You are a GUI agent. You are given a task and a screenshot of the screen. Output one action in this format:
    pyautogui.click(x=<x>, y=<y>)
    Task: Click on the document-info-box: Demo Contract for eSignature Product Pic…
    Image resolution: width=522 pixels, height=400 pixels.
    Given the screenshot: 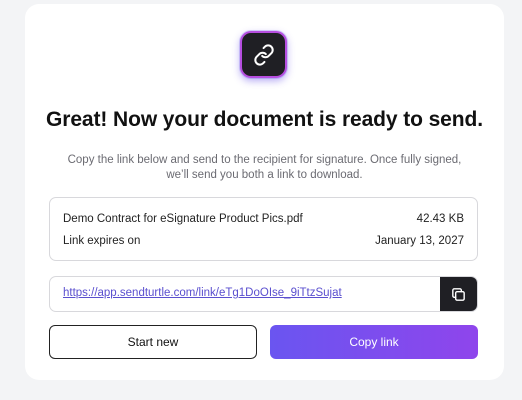 What is the action you would take?
    pyautogui.click(x=263, y=229)
    